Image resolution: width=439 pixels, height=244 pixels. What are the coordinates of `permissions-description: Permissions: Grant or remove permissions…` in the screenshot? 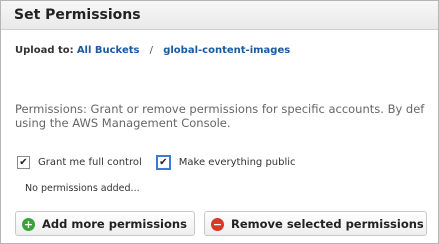 It's located at (226, 116).